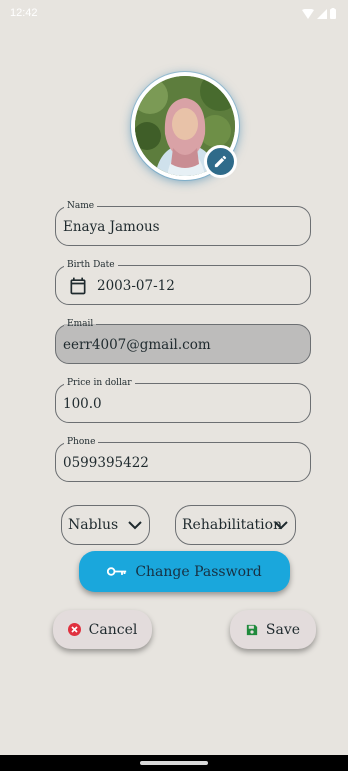  I want to click on price-field: Price in dollar 100.0, so click(183, 400).